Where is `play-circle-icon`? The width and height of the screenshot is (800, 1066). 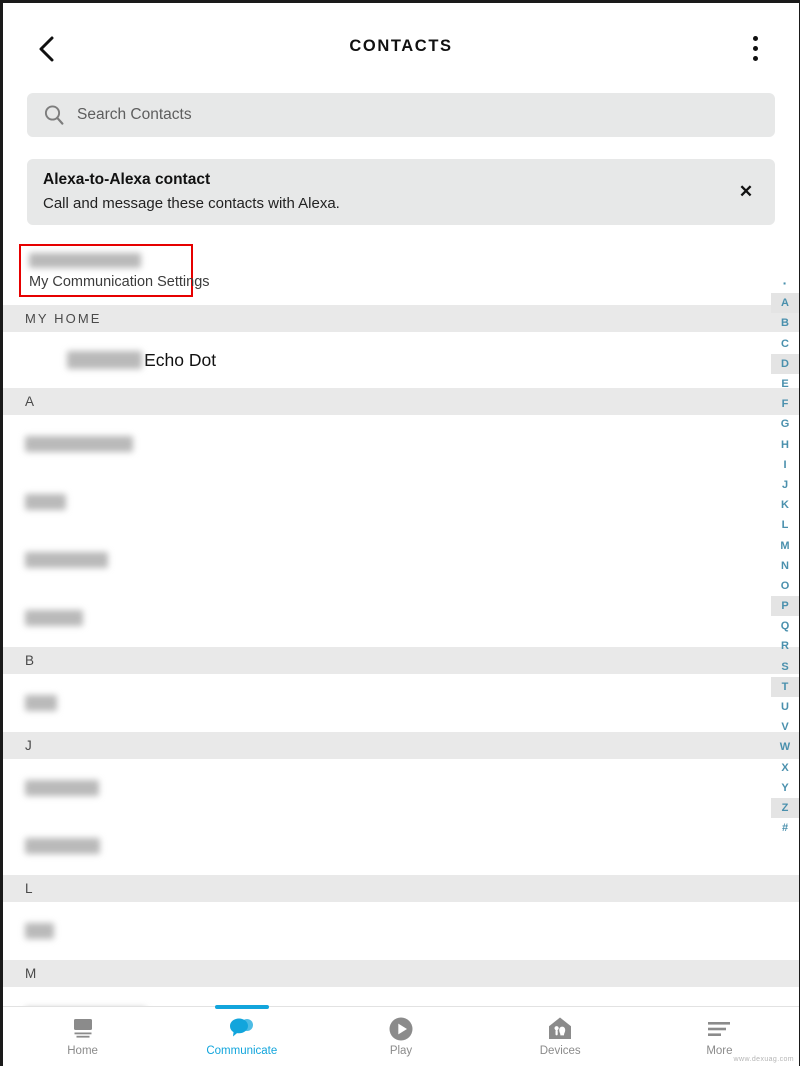 play-circle-icon is located at coordinates (401, 1029).